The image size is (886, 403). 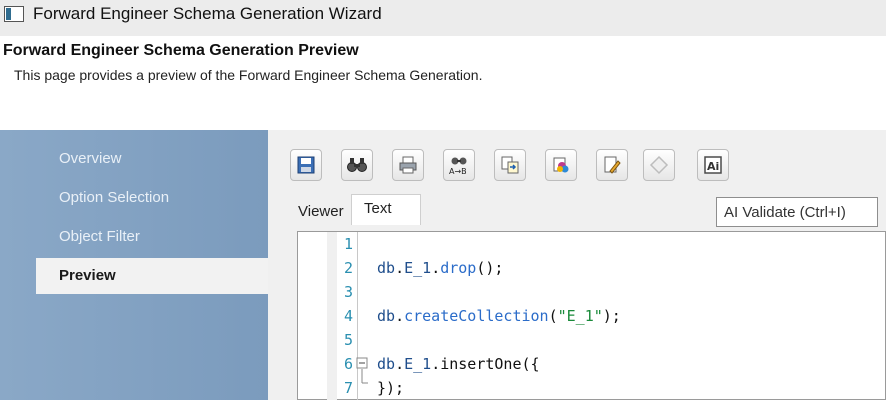 What do you see at coordinates (348, 388) in the screenshot?
I see `line-number: 7` at bounding box center [348, 388].